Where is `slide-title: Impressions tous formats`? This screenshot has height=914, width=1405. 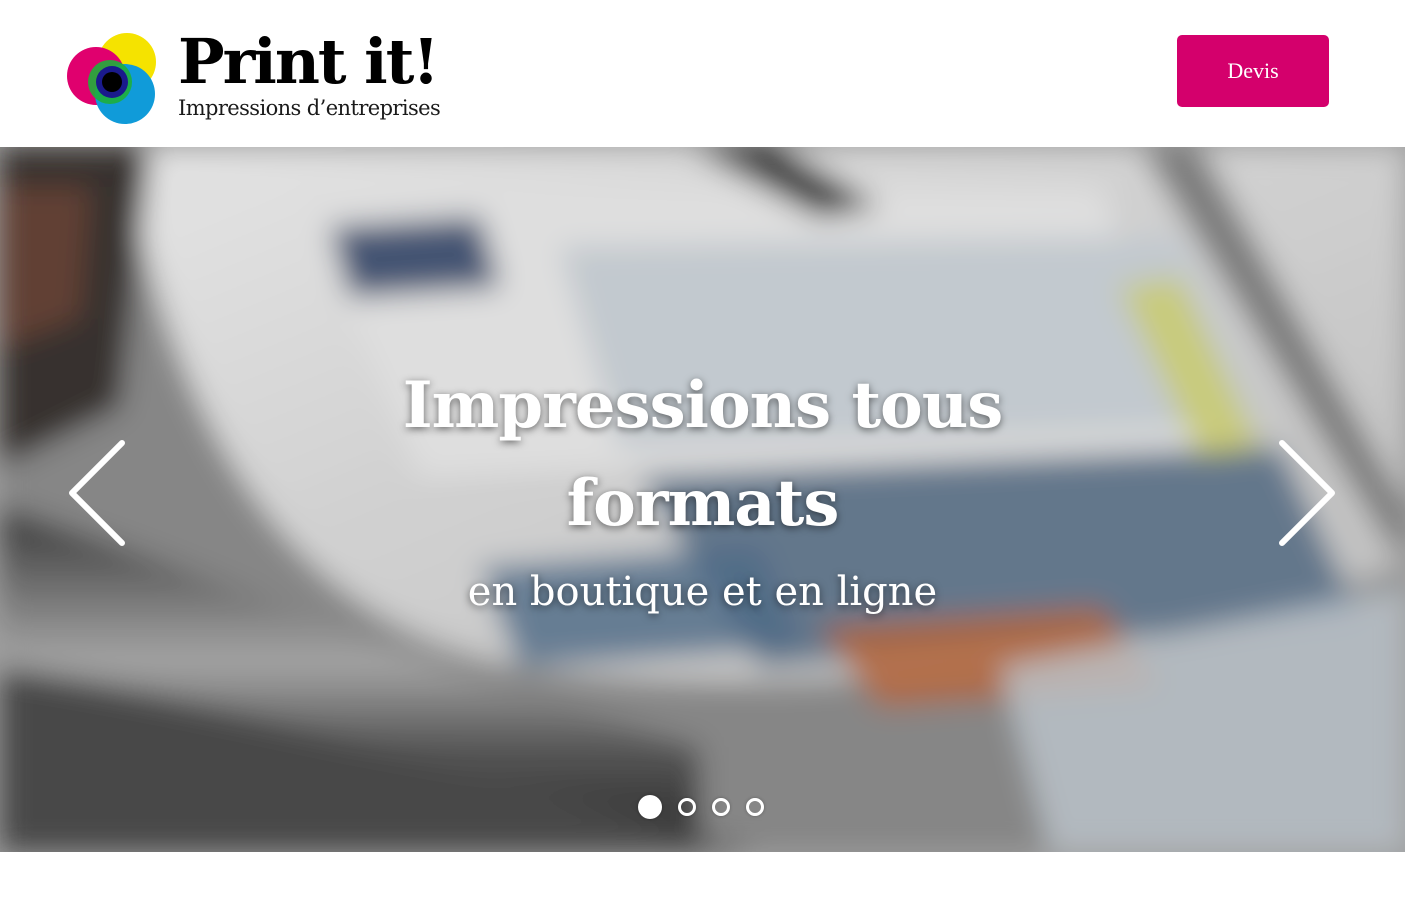 slide-title: Impressions tous formats is located at coordinates (703, 454).